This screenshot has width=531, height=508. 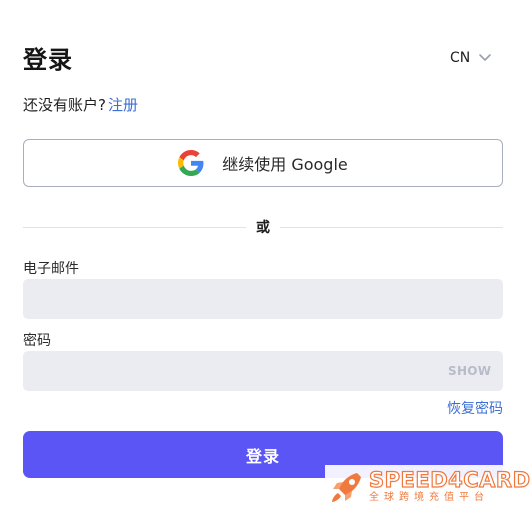 I want to click on or-divider: 或, so click(x=263, y=227).